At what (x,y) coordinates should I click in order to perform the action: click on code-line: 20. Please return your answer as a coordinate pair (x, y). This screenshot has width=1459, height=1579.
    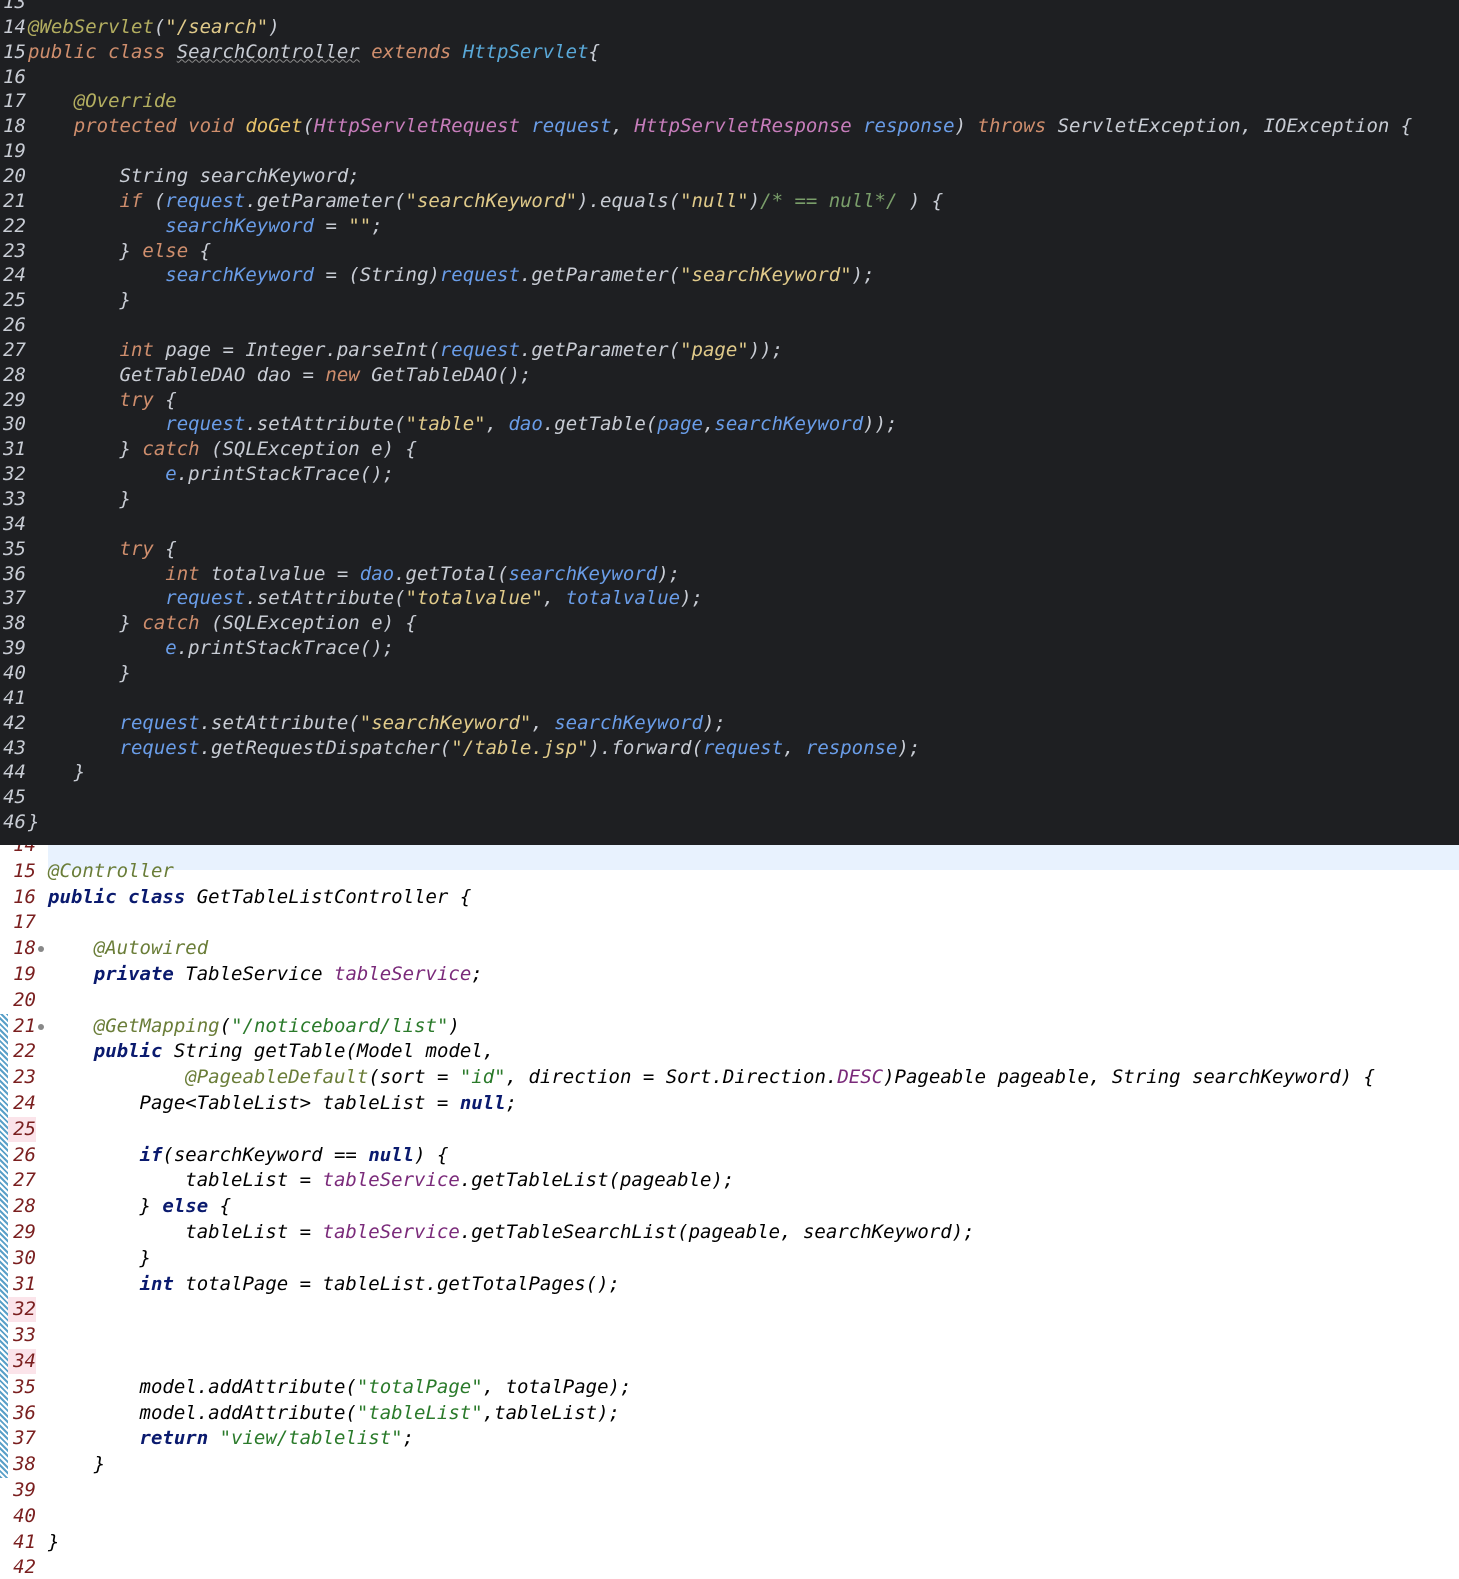
    Looking at the image, I should click on (729, 1000).